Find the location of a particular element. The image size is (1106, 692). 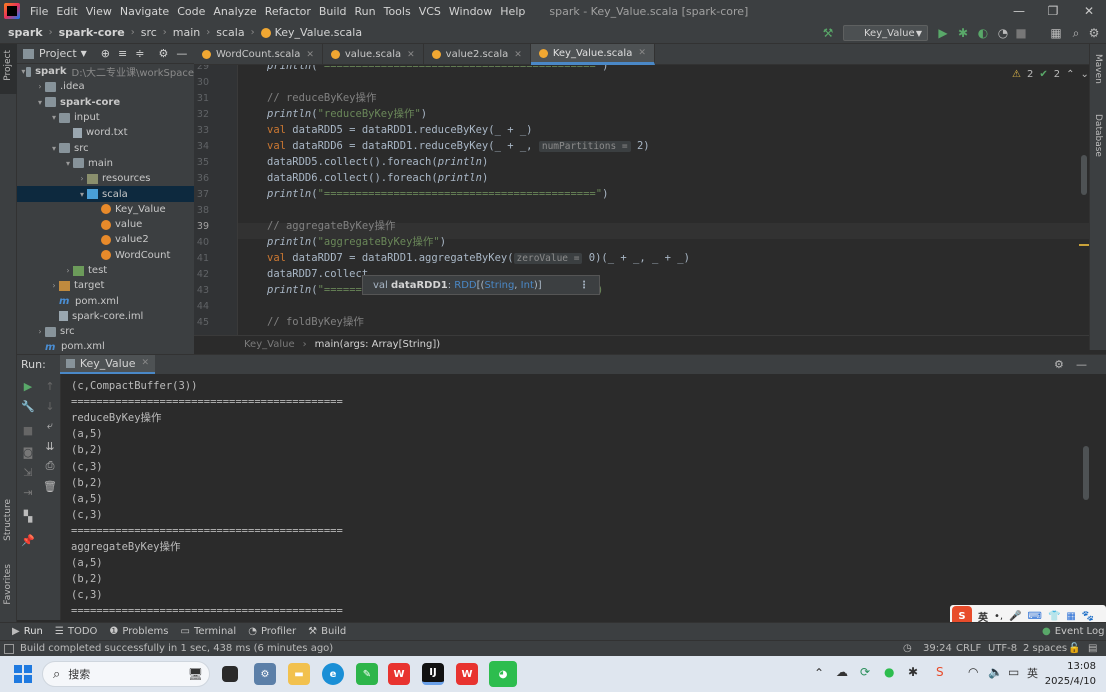

chevron-up-icon: ⌃ is located at coordinates (1070, 74).